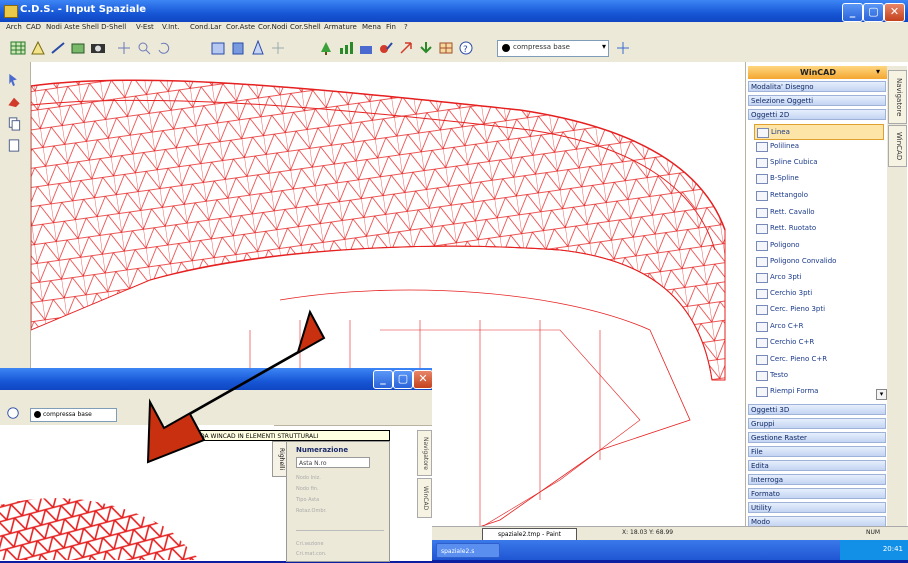  I want to click on maximize-button: ▢, so click(873, 12).